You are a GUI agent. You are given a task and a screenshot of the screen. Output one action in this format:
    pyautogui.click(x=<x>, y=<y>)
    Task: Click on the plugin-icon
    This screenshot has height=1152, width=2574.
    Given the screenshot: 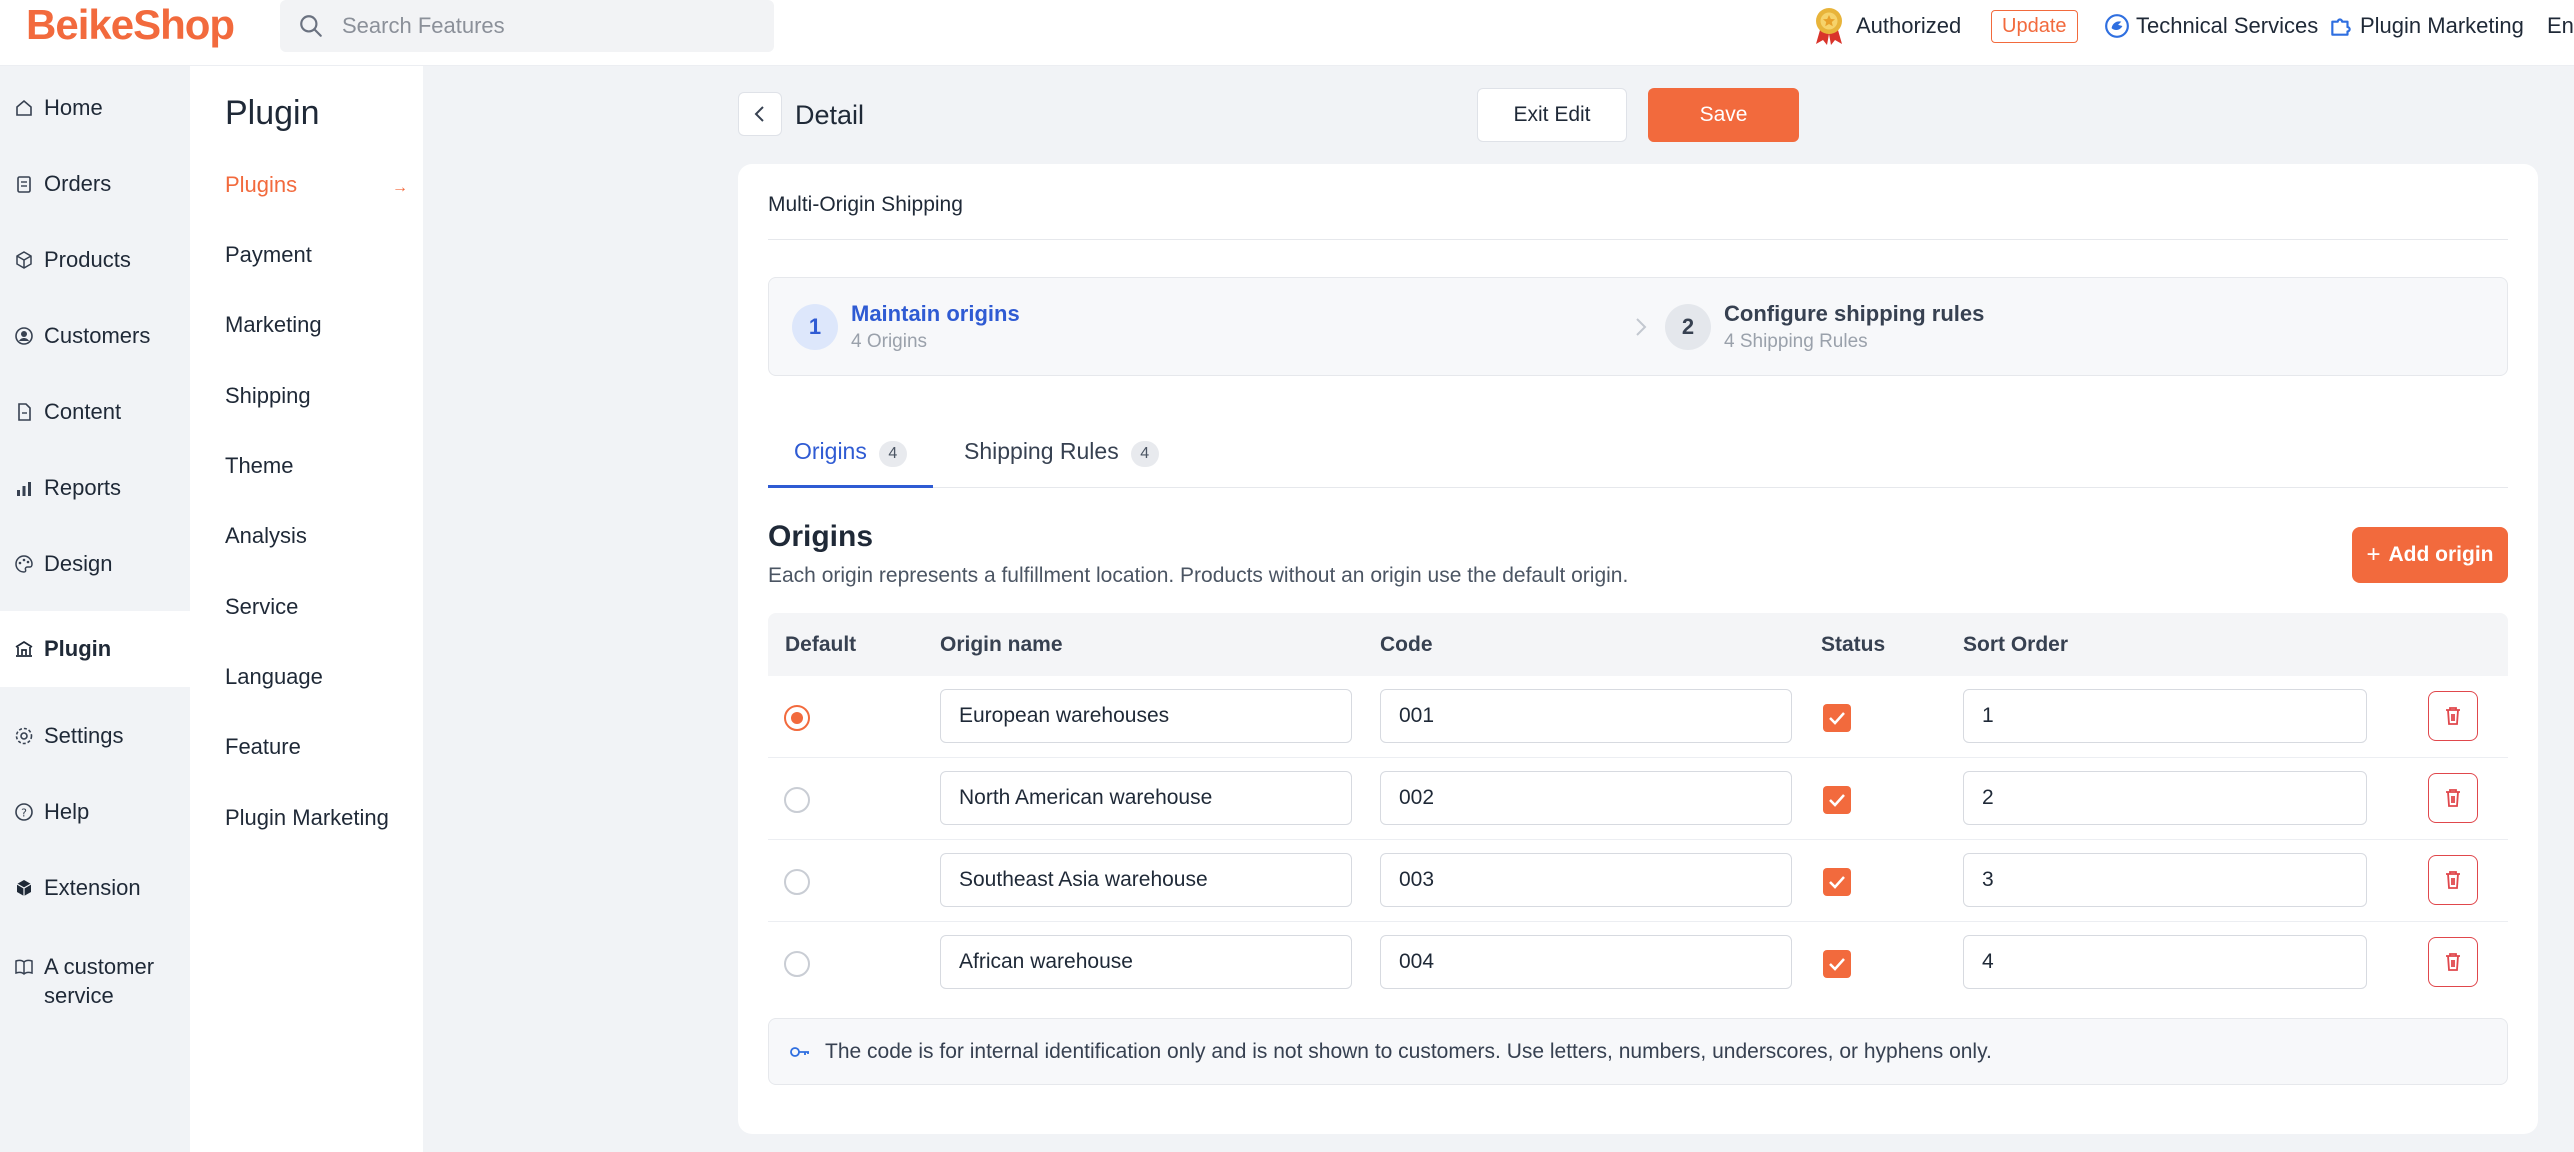 What is the action you would take?
    pyautogui.click(x=24, y=648)
    